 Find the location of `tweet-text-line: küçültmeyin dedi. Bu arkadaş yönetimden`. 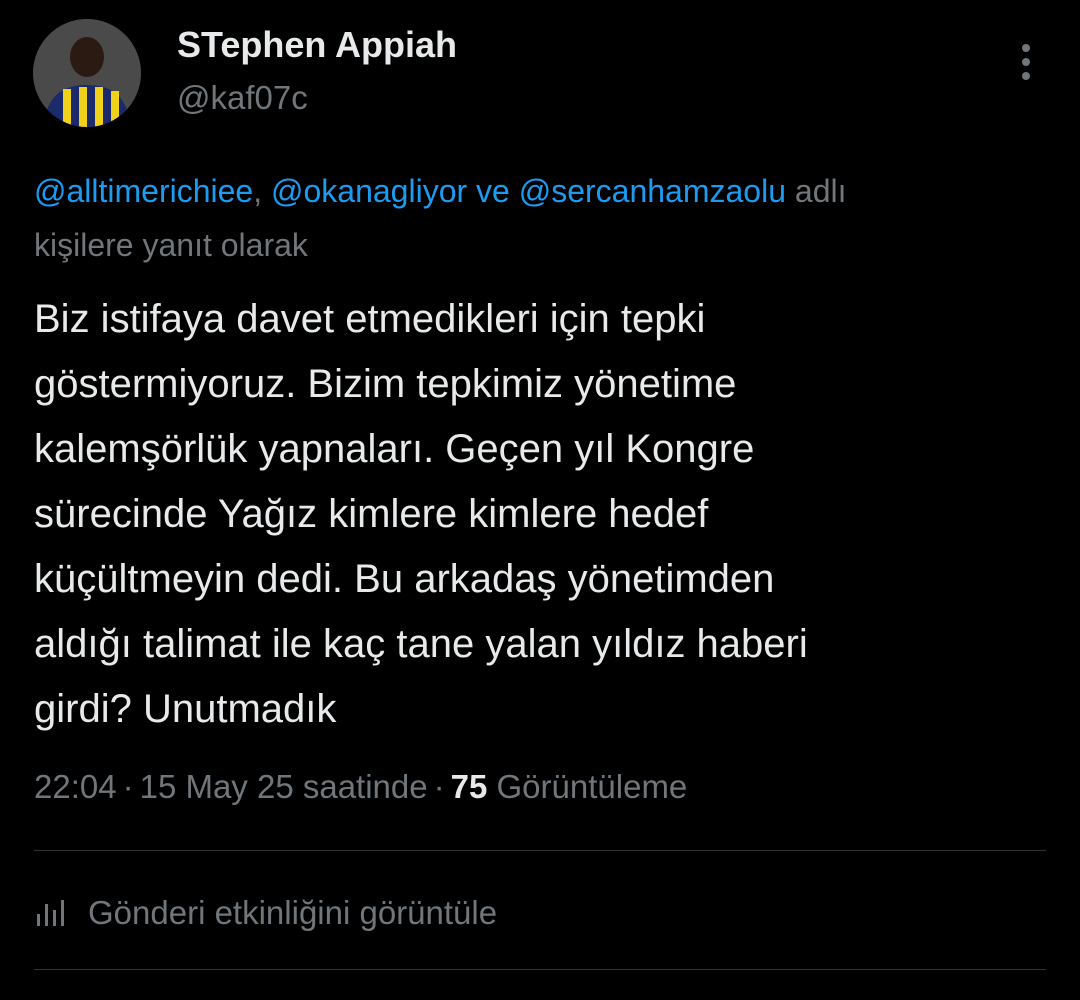

tweet-text-line: küçültmeyin dedi. Bu arkadaş yönetimden is located at coordinates (404, 579).